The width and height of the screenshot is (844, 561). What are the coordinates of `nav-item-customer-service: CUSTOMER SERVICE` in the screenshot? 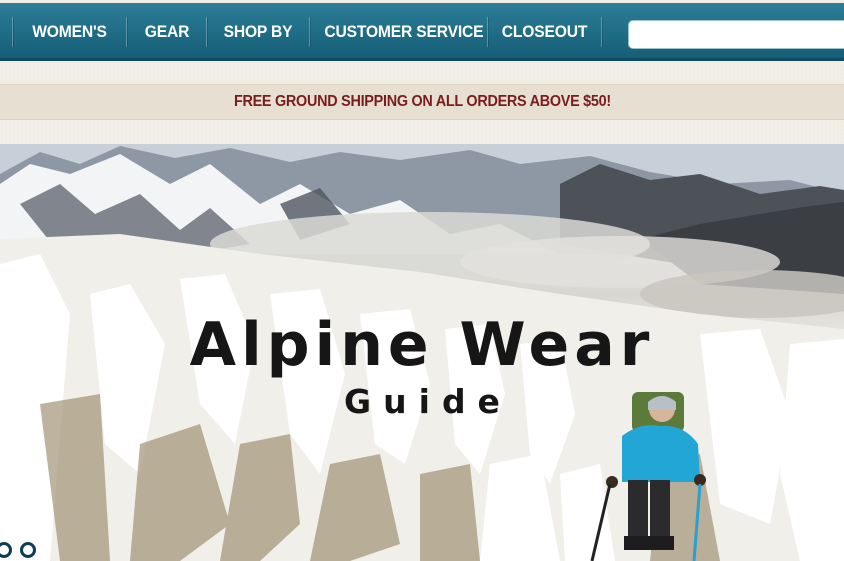 It's located at (403, 30).